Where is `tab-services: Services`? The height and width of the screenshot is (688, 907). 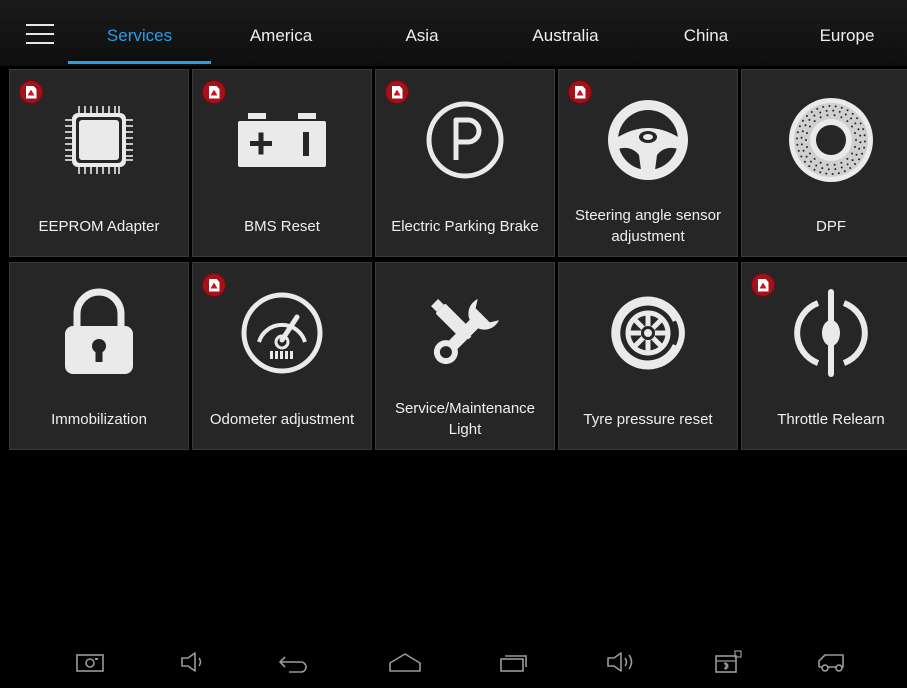
tab-services: Services is located at coordinates (139, 38).